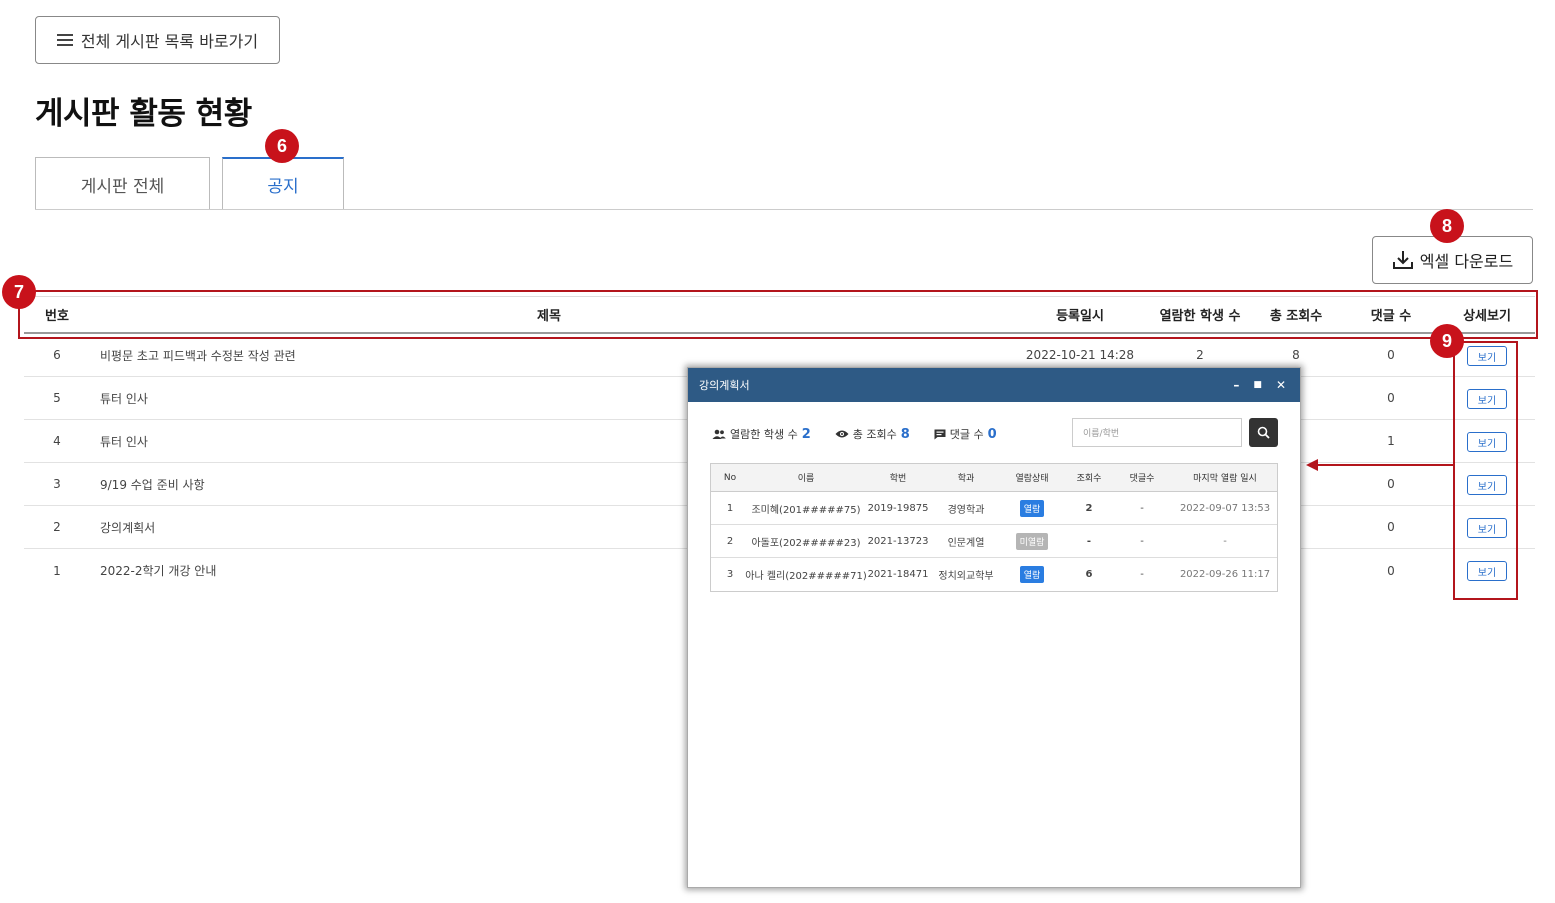  What do you see at coordinates (350, 484) in the screenshot?
I see `row-title: 9/19 수업 준비 사항` at bounding box center [350, 484].